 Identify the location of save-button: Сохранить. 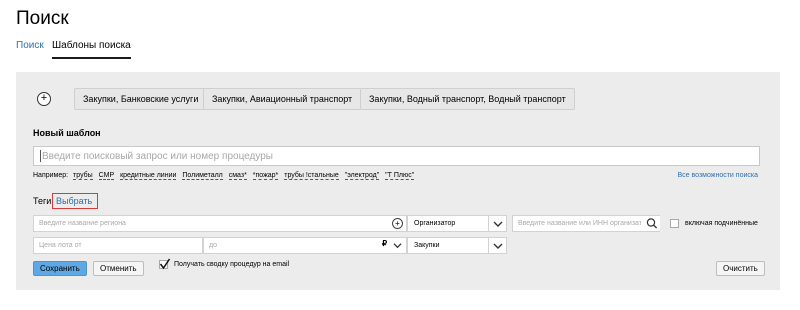
(60, 268).